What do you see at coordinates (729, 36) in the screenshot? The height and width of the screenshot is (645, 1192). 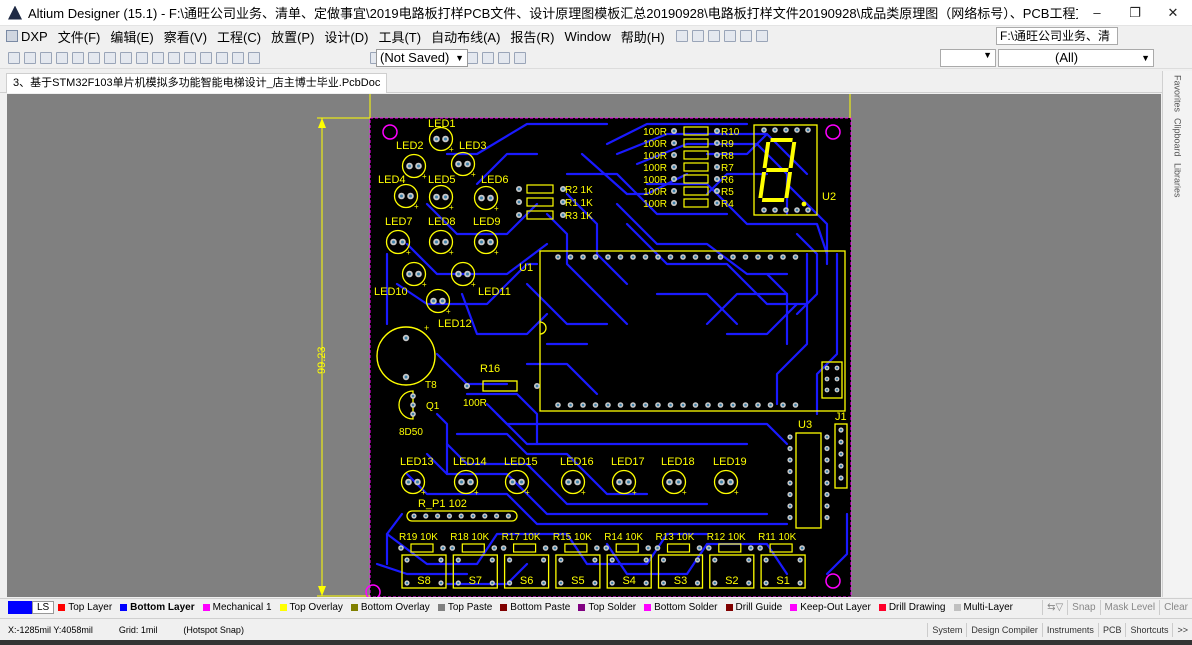 I see `align-distribute-icon` at bounding box center [729, 36].